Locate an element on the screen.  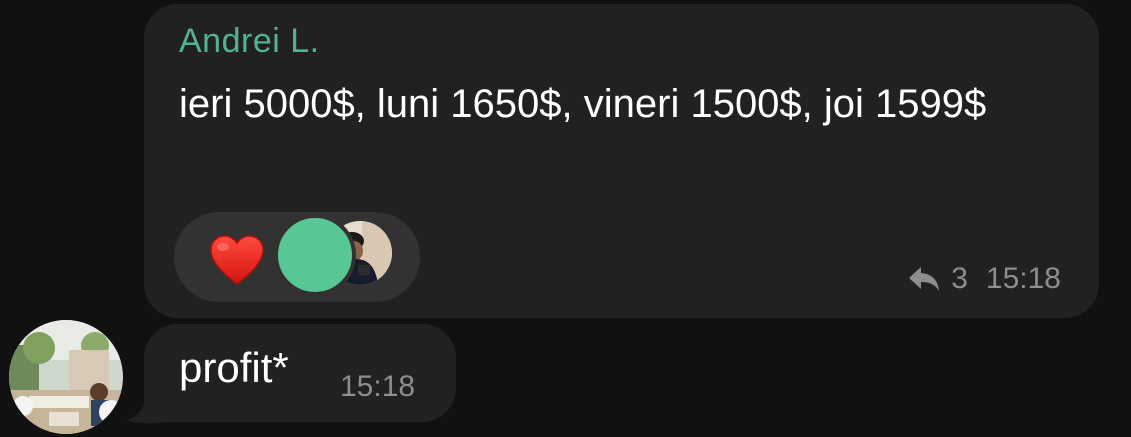
sender-avatar is located at coordinates (66, 377).